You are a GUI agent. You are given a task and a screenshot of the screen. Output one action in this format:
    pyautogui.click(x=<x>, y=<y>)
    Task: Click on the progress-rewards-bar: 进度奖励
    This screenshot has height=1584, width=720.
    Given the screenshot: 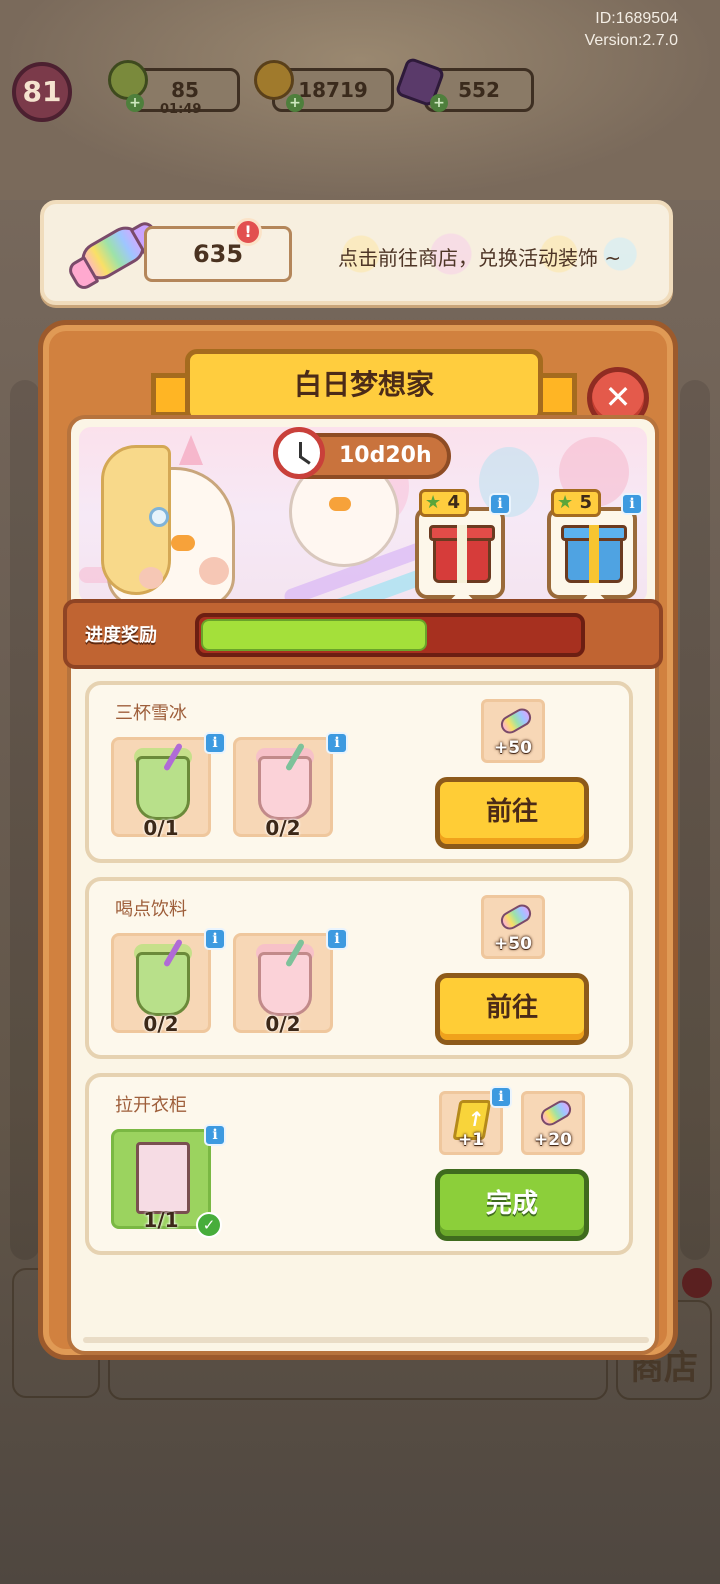 What is the action you would take?
    pyautogui.click(x=363, y=634)
    